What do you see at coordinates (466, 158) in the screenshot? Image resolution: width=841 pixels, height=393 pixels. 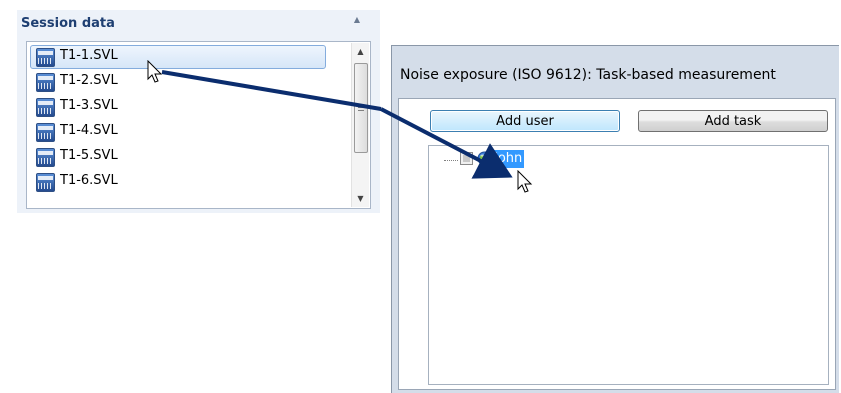 I see `tree-checkbox` at bounding box center [466, 158].